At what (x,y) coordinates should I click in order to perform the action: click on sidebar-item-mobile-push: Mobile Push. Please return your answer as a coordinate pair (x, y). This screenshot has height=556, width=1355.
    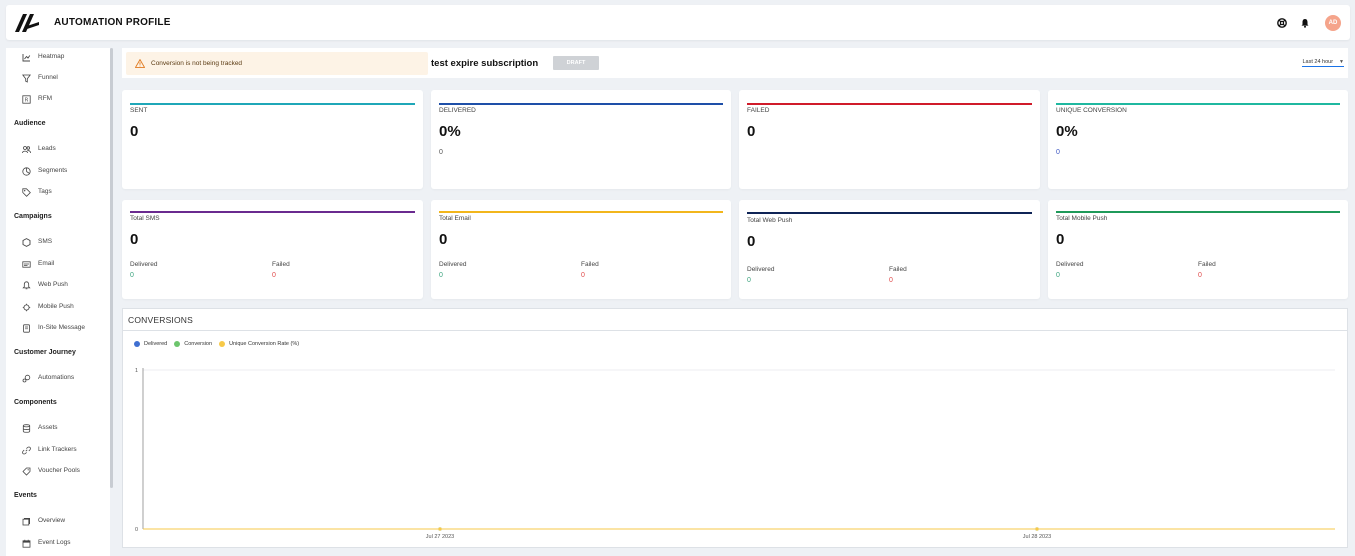
    Looking at the image, I should click on (58, 308).